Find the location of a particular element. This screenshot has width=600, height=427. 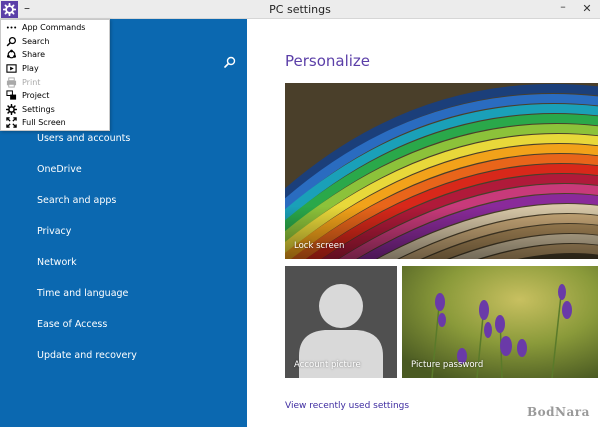

fullscreen-icon is located at coordinates (11, 123).